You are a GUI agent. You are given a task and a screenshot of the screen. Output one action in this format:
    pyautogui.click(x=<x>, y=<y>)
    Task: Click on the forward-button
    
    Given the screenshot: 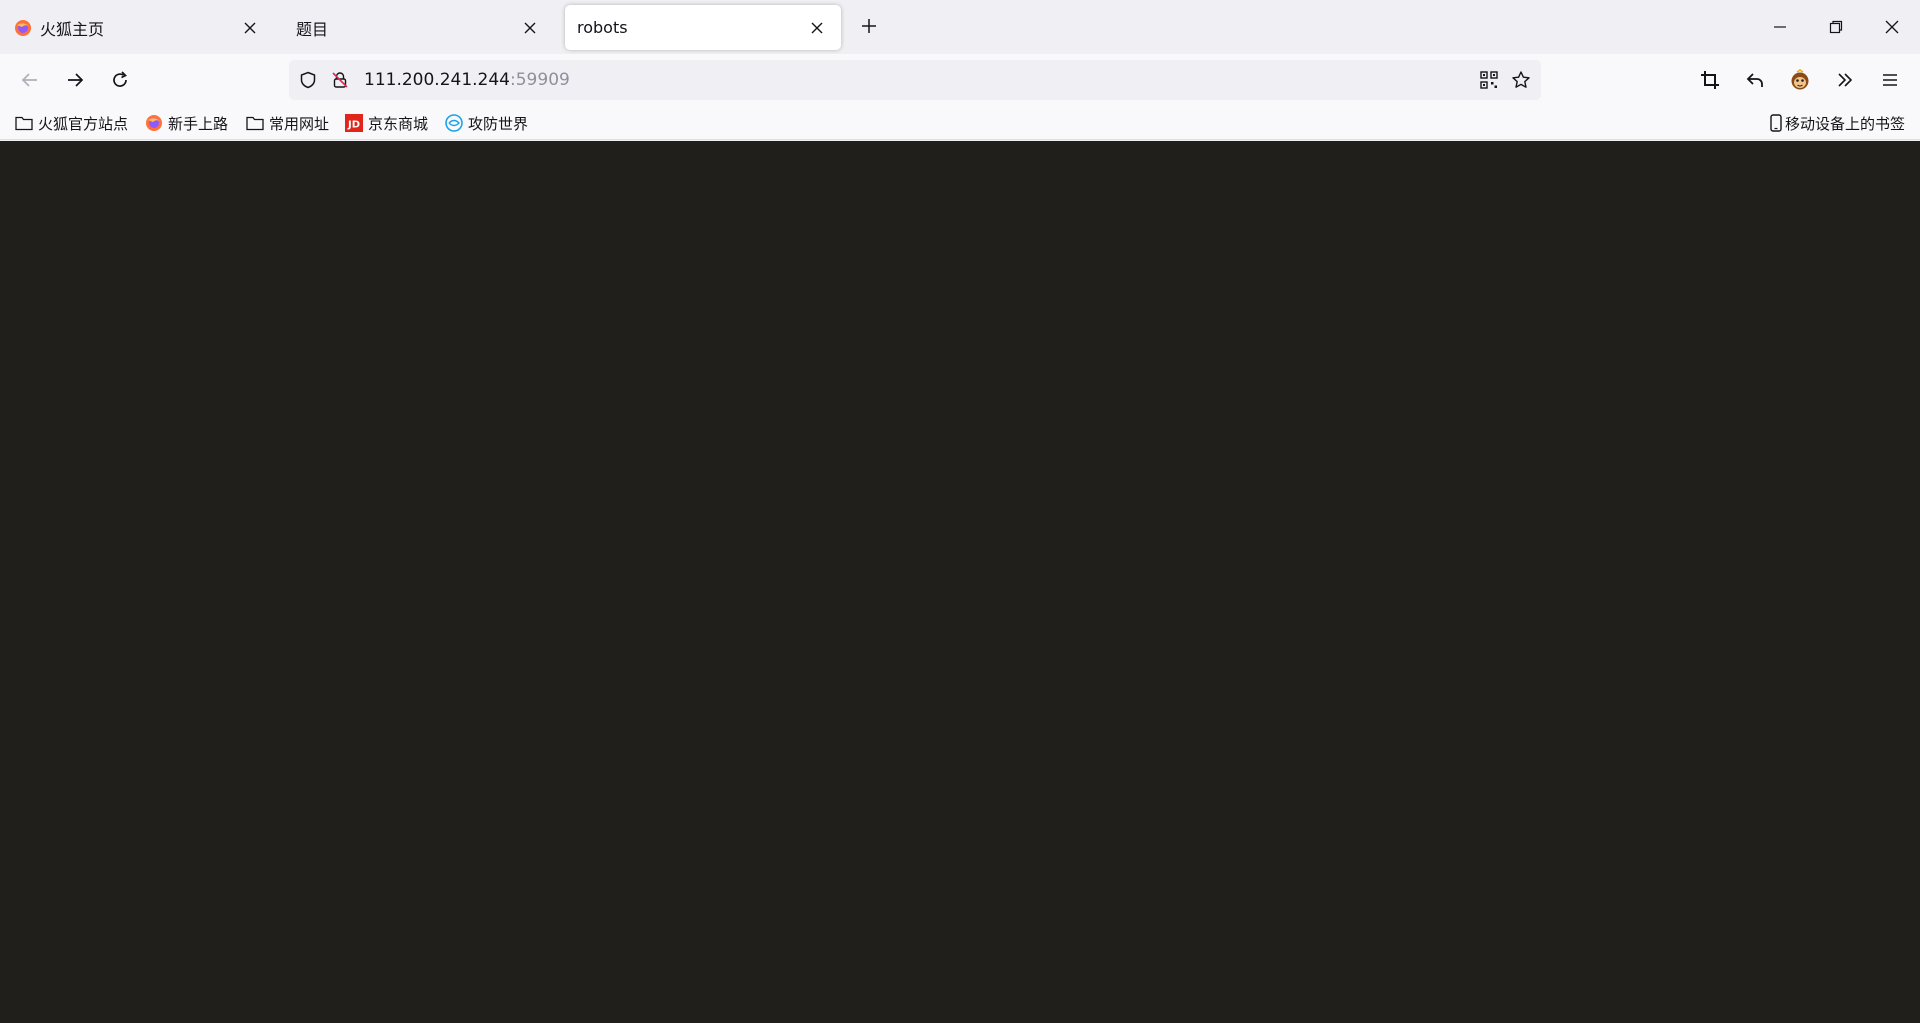 What is the action you would take?
    pyautogui.click(x=75, y=80)
    